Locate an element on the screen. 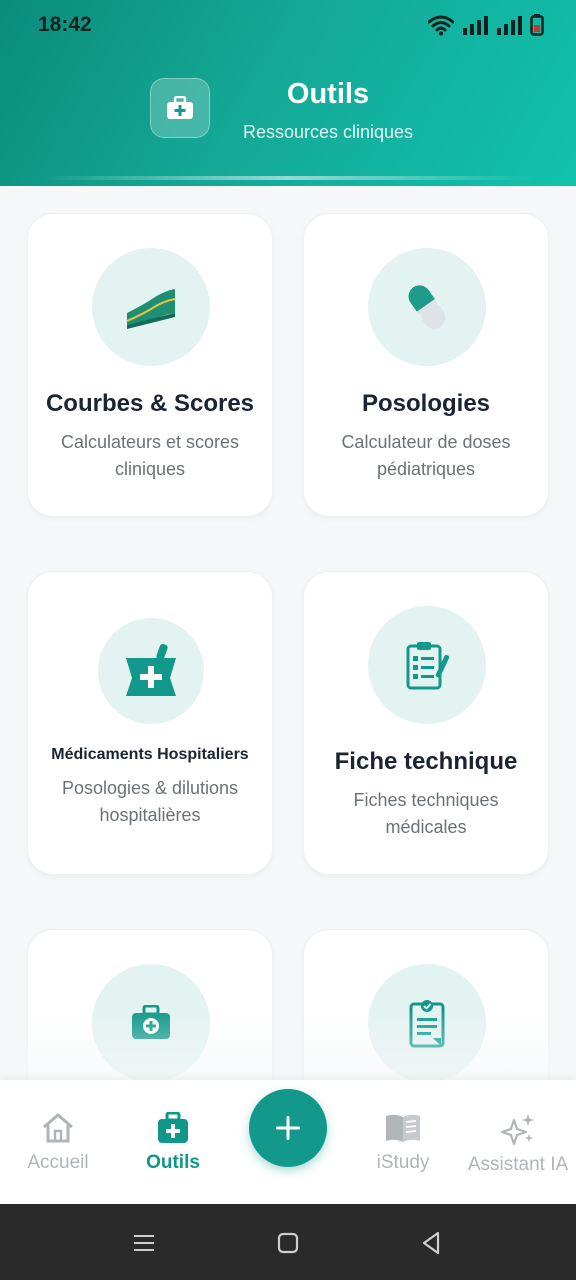  nav-item-outils: Outils is located at coordinates (173, 1143).